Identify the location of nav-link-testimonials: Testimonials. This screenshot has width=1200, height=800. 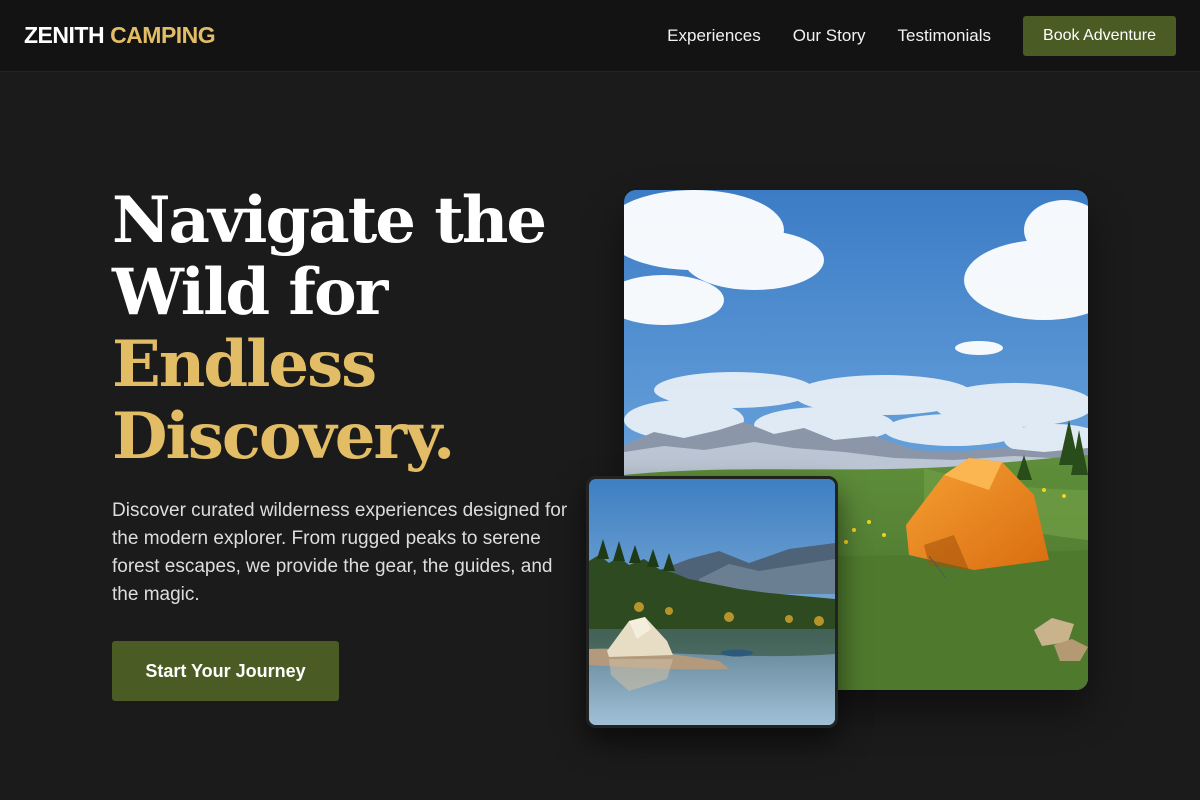
(944, 36).